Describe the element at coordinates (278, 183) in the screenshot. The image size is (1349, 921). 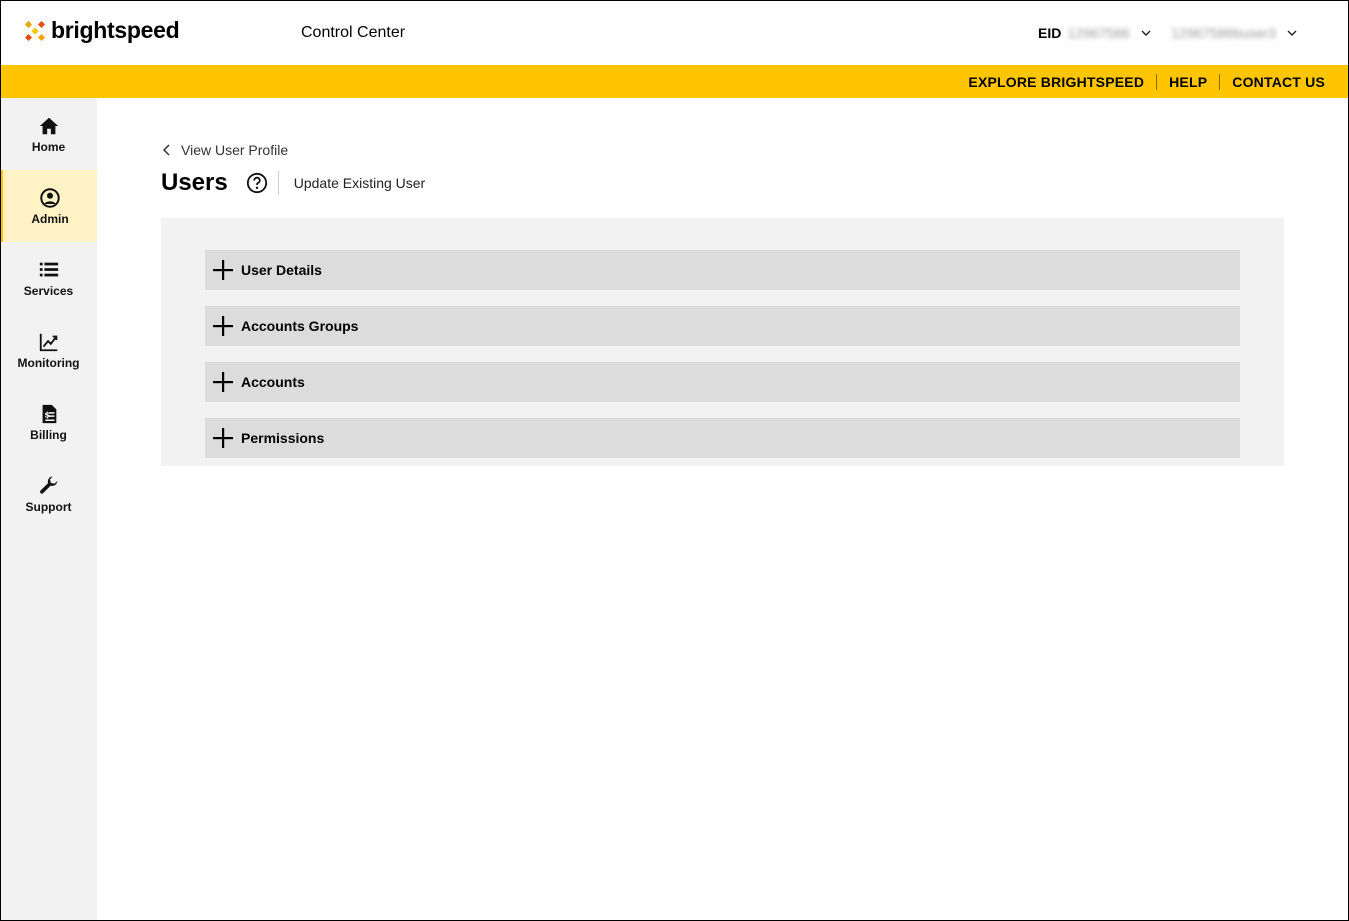
I see `title-divider` at that location.